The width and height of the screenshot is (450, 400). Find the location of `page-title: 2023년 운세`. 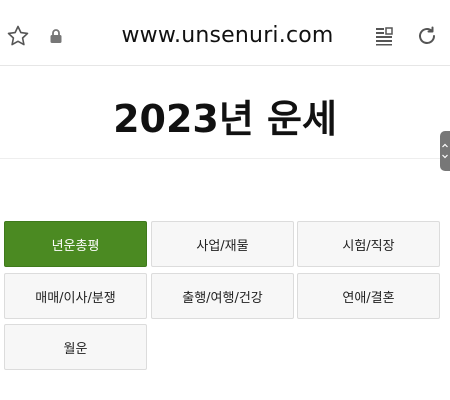

page-title: 2023년 운세 is located at coordinates (225, 119).